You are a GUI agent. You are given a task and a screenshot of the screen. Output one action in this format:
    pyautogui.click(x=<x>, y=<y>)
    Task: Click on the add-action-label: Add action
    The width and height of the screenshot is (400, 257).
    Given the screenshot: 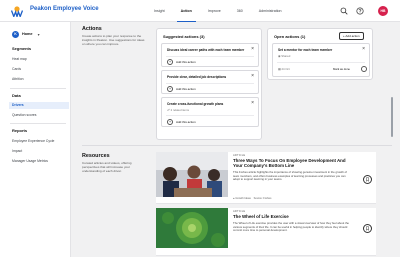 What is the action you would take?
    pyautogui.click(x=352, y=36)
    